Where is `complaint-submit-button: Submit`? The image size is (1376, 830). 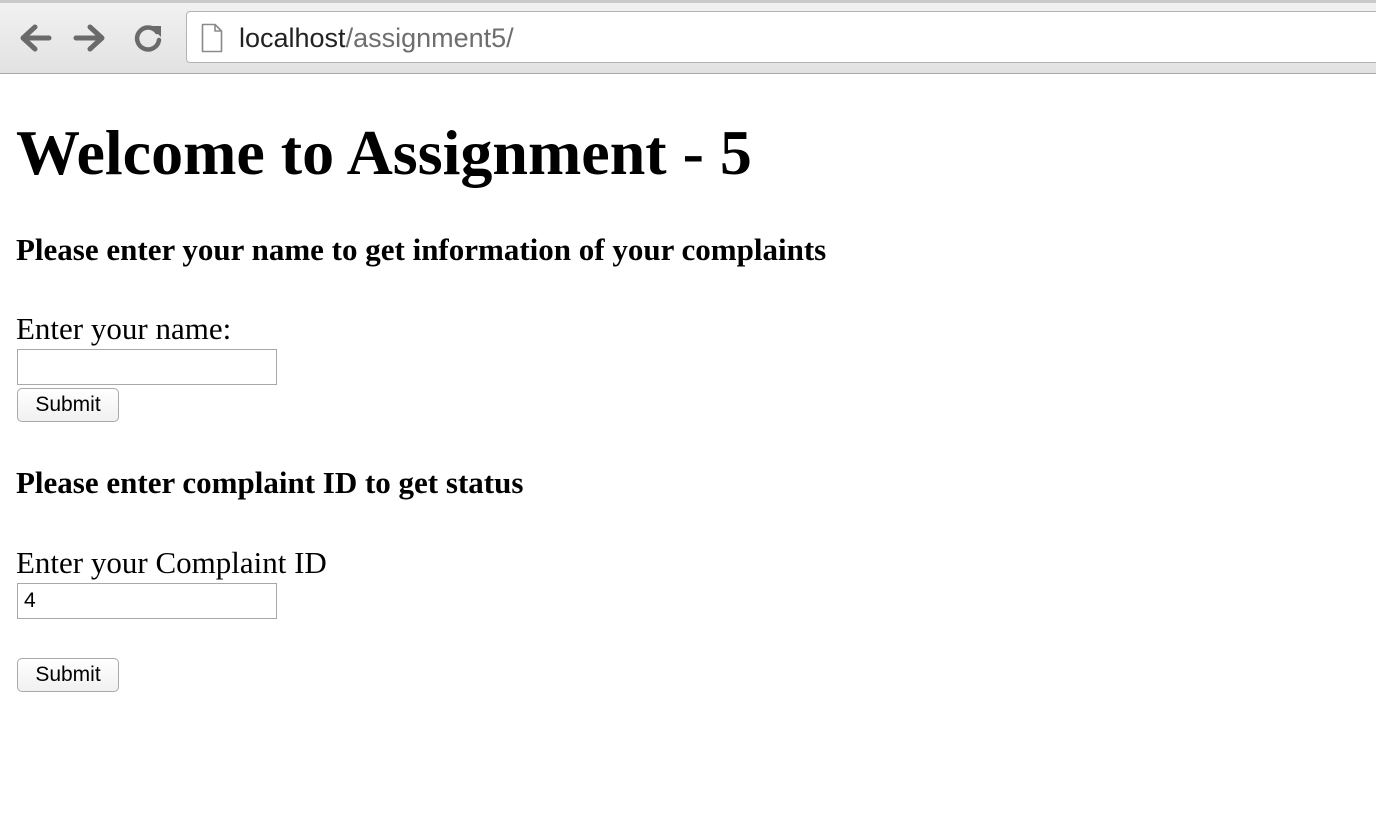 complaint-submit-button: Submit is located at coordinates (68, 675).